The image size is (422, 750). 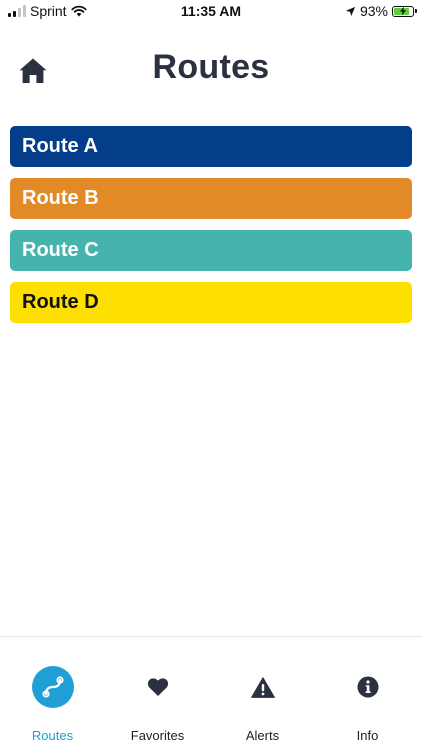 I want to click on heart-icon, so click(x=157, y=687).